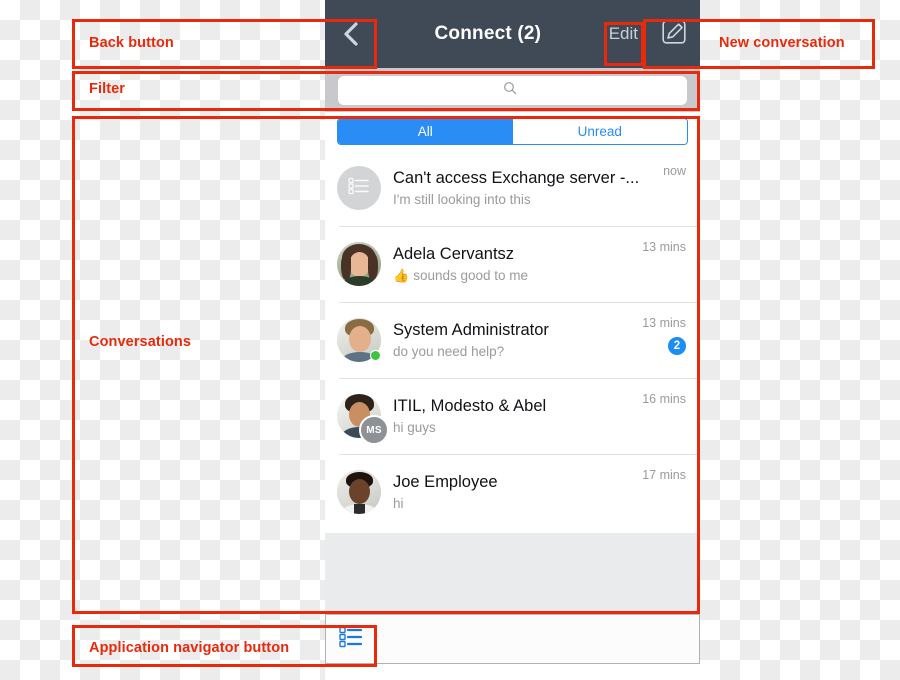  What do you see at coordinates (189, 648) in the screenshot?
I see `annotation-label-app-navigator: Application navigator button` at bounding box center [189, 648].